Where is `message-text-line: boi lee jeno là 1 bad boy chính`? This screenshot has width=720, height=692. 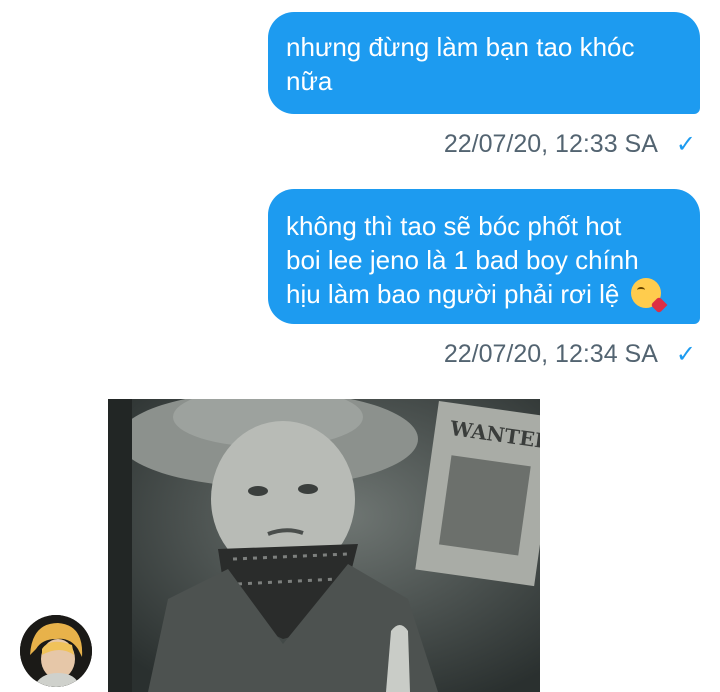
message-text-line: boi lee jeno là 1 bad boy chính is located at coordinates (462, 260).